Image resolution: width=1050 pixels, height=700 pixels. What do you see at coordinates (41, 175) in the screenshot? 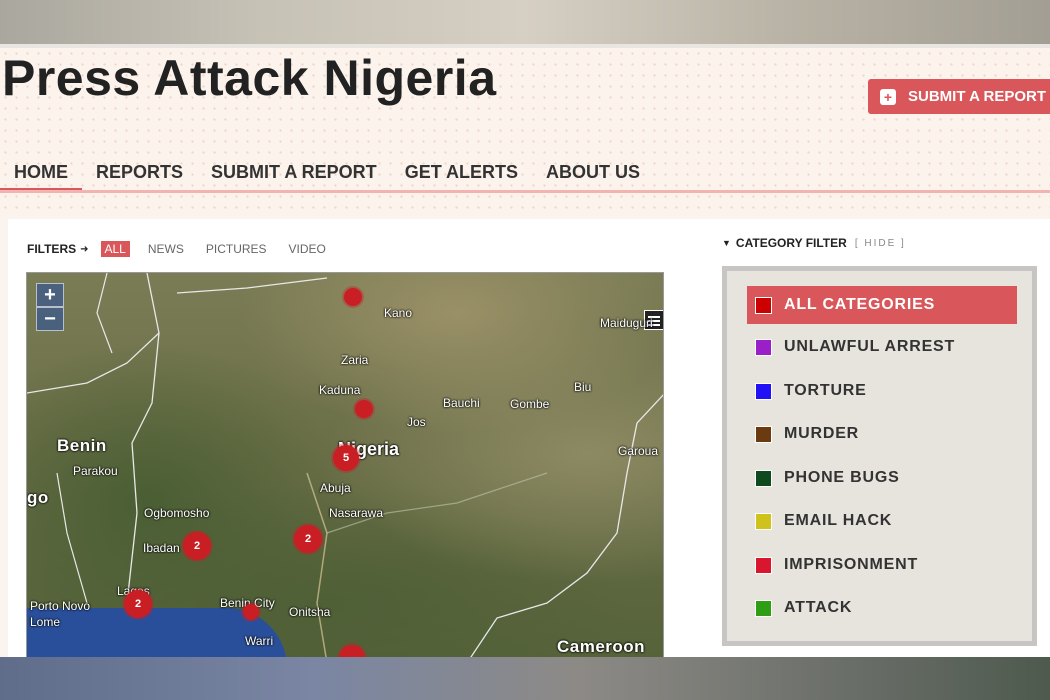
I see `nav-item-home: HOME` at bounding box center [41, 175].